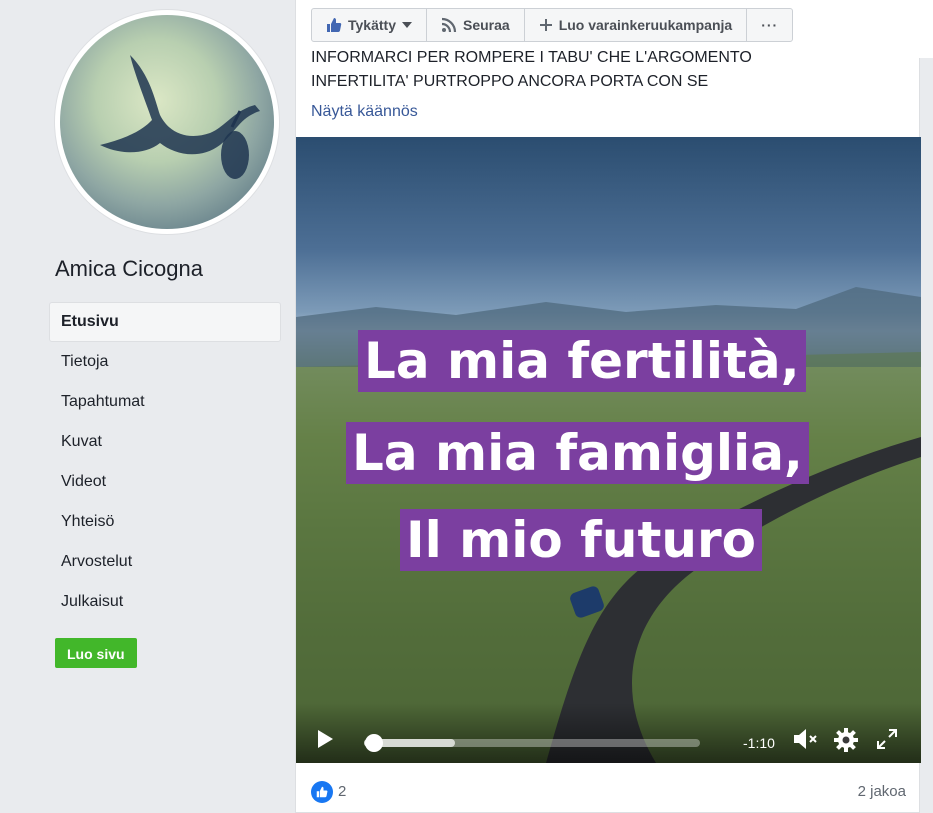 The image size is (933, 813). What do you see at coordinates (449, 25) in the screenshot?
I see `rss-icon` at bounding box center [449, 25].